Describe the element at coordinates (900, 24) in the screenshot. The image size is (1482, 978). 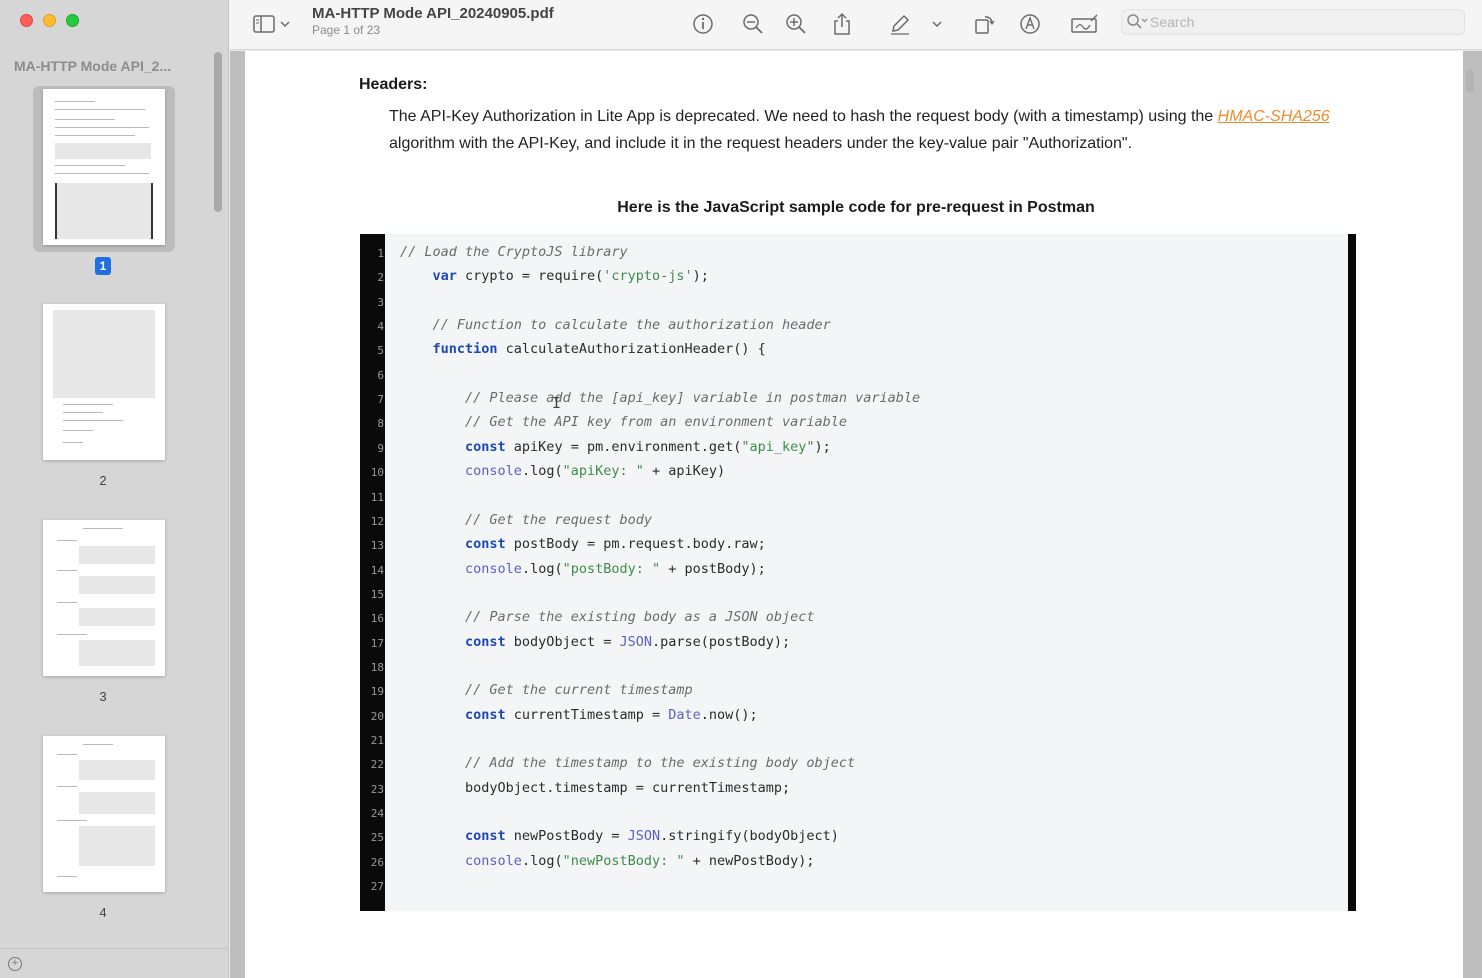
I see `markup-pen-icon` at that location.